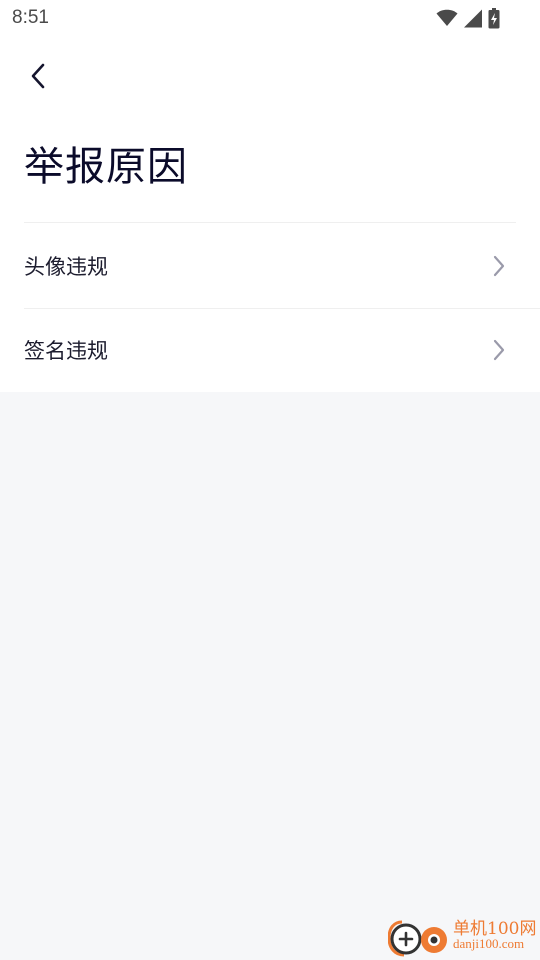 Image resolution: width=540 pixels, height=960 pixels. I want to click on watermark: 单机100网 danji100.com, so click(463, 936).